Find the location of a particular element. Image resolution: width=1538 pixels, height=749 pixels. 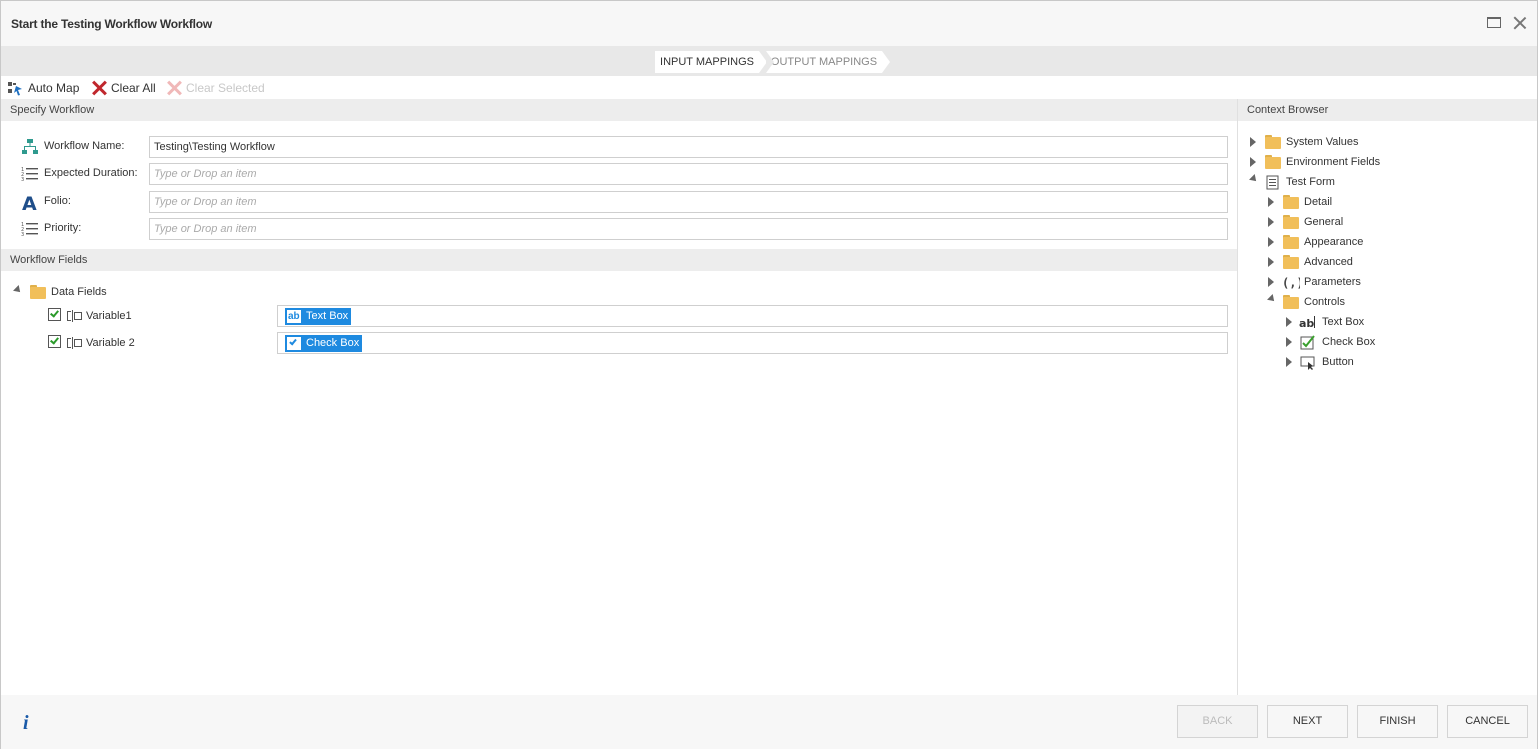

checkmark-icon is located at coordinates (54, 313).